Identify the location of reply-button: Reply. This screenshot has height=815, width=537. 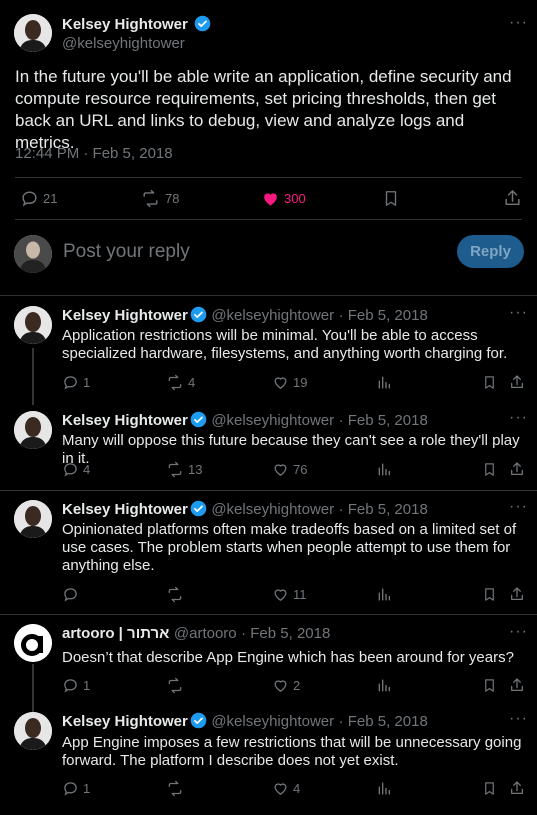
(490, 251).